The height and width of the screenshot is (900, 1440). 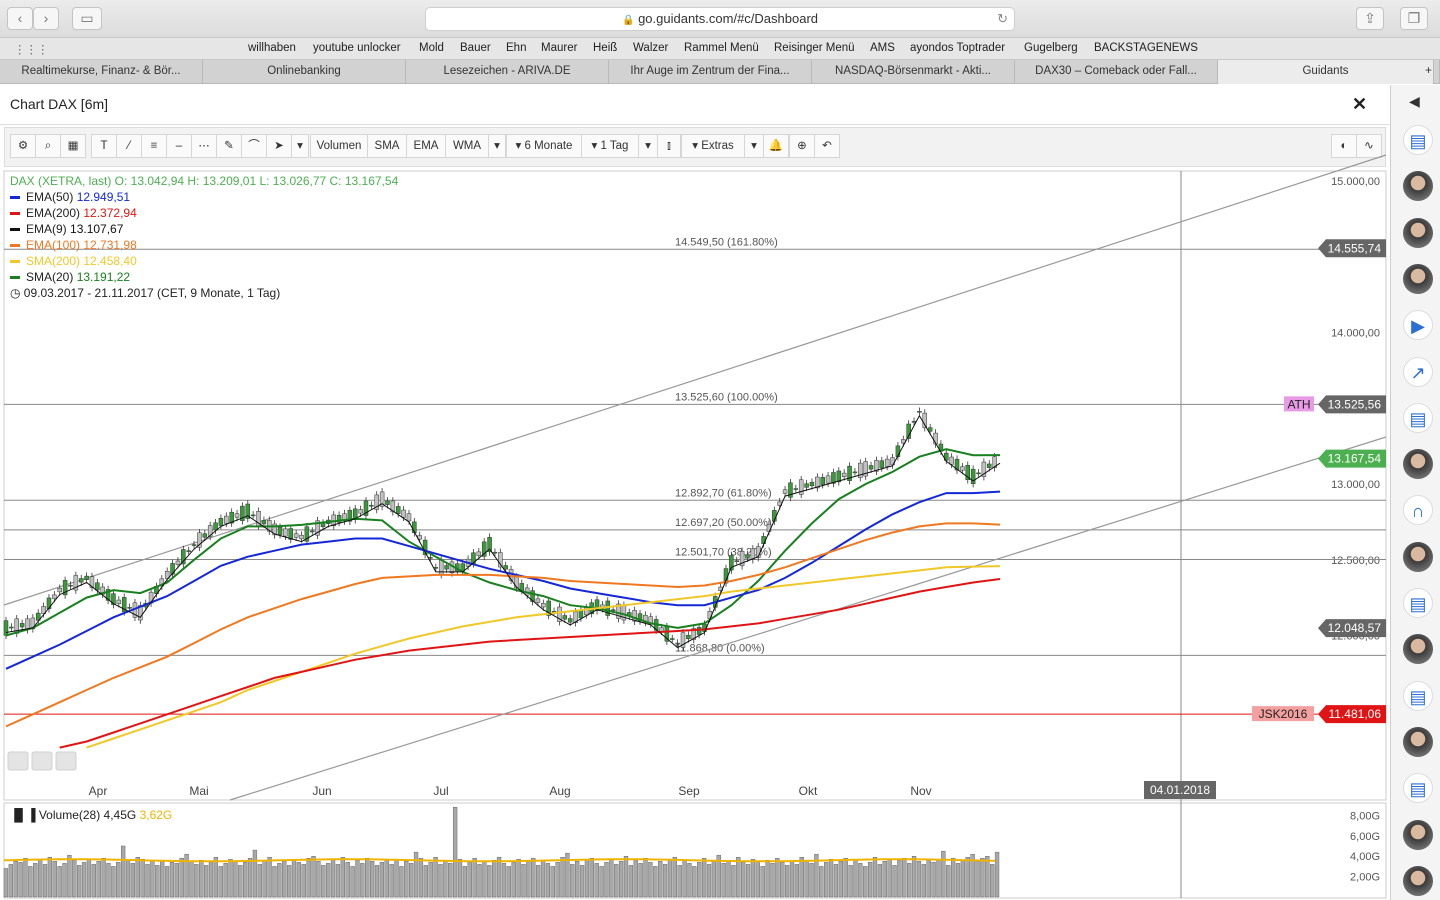 I want to click on legend-value: 13.191,22, so click(x=104, y=277).